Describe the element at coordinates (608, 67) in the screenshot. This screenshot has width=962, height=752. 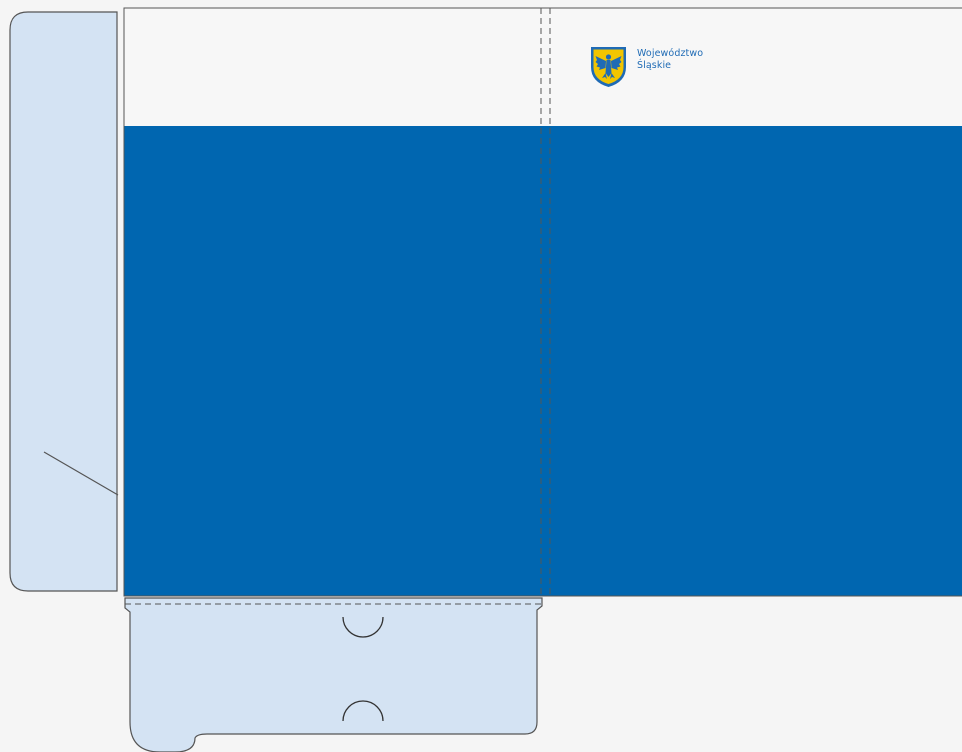
I see `eagle-crest-icon` at that location.